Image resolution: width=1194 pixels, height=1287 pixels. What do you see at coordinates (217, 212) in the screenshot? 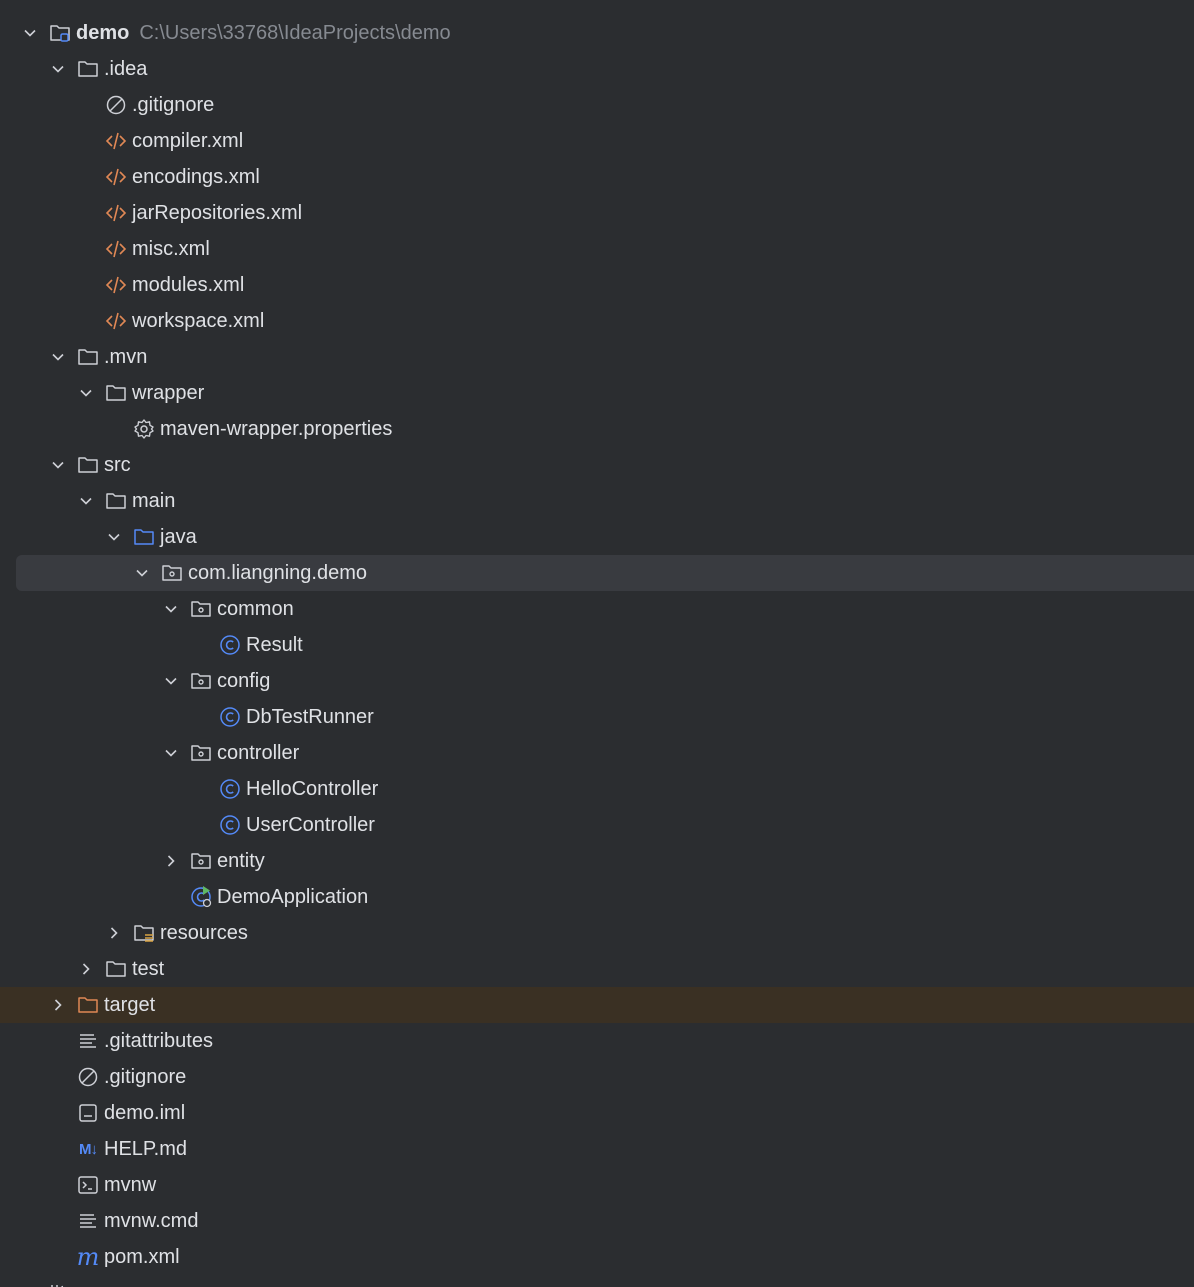
I see `tree-node-label: jarRepositories.xml` at bounding box center [217, 212].